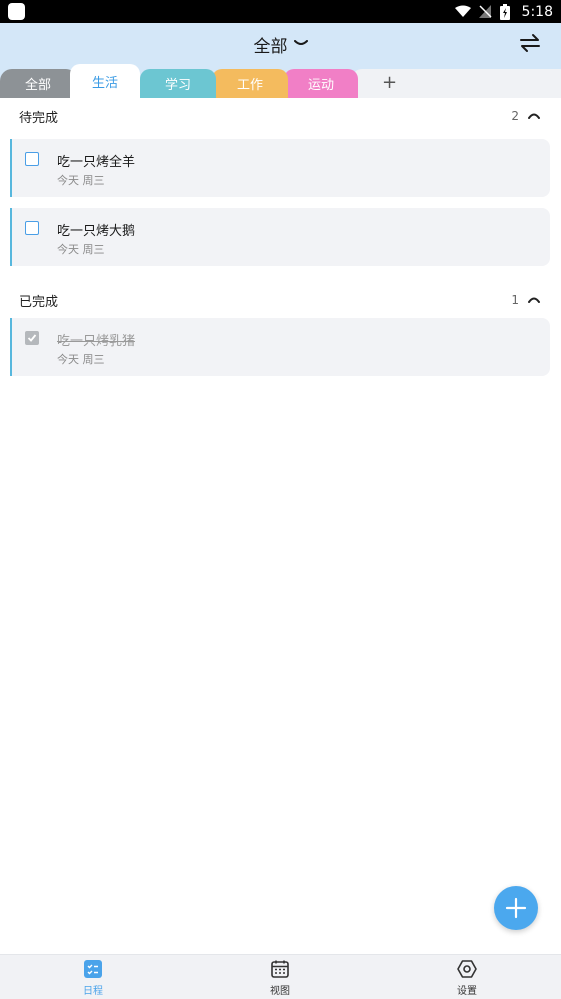  Describe the element at coordinates (280, 11) in the screenshot. I see `status-bar: 5:18` at that location.